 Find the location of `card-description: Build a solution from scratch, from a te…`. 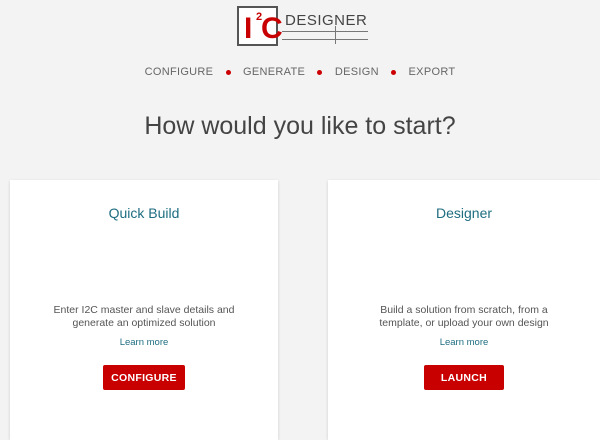

card-description: Build a solution from scratch, from a te… is located at coordinates (464, 317).